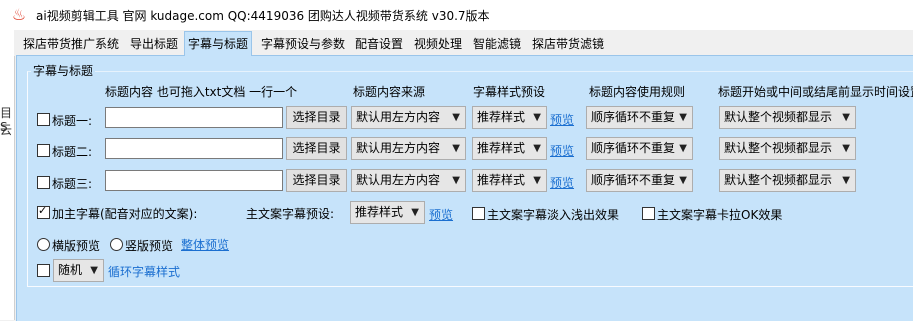 Image resolution: width=913 pixels, height=321 pixels. Describe the element at coordinates (562, 119) in the screenshot. I see `title-1-preview-link: 预览` at that location.